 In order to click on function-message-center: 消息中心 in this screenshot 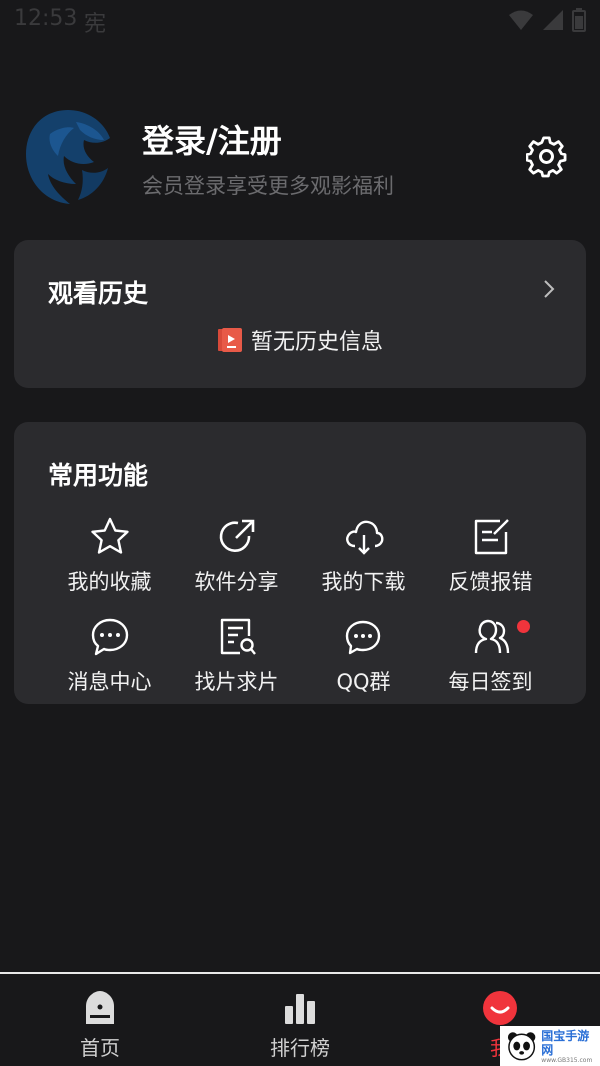, I will do `click(109, 661)`.